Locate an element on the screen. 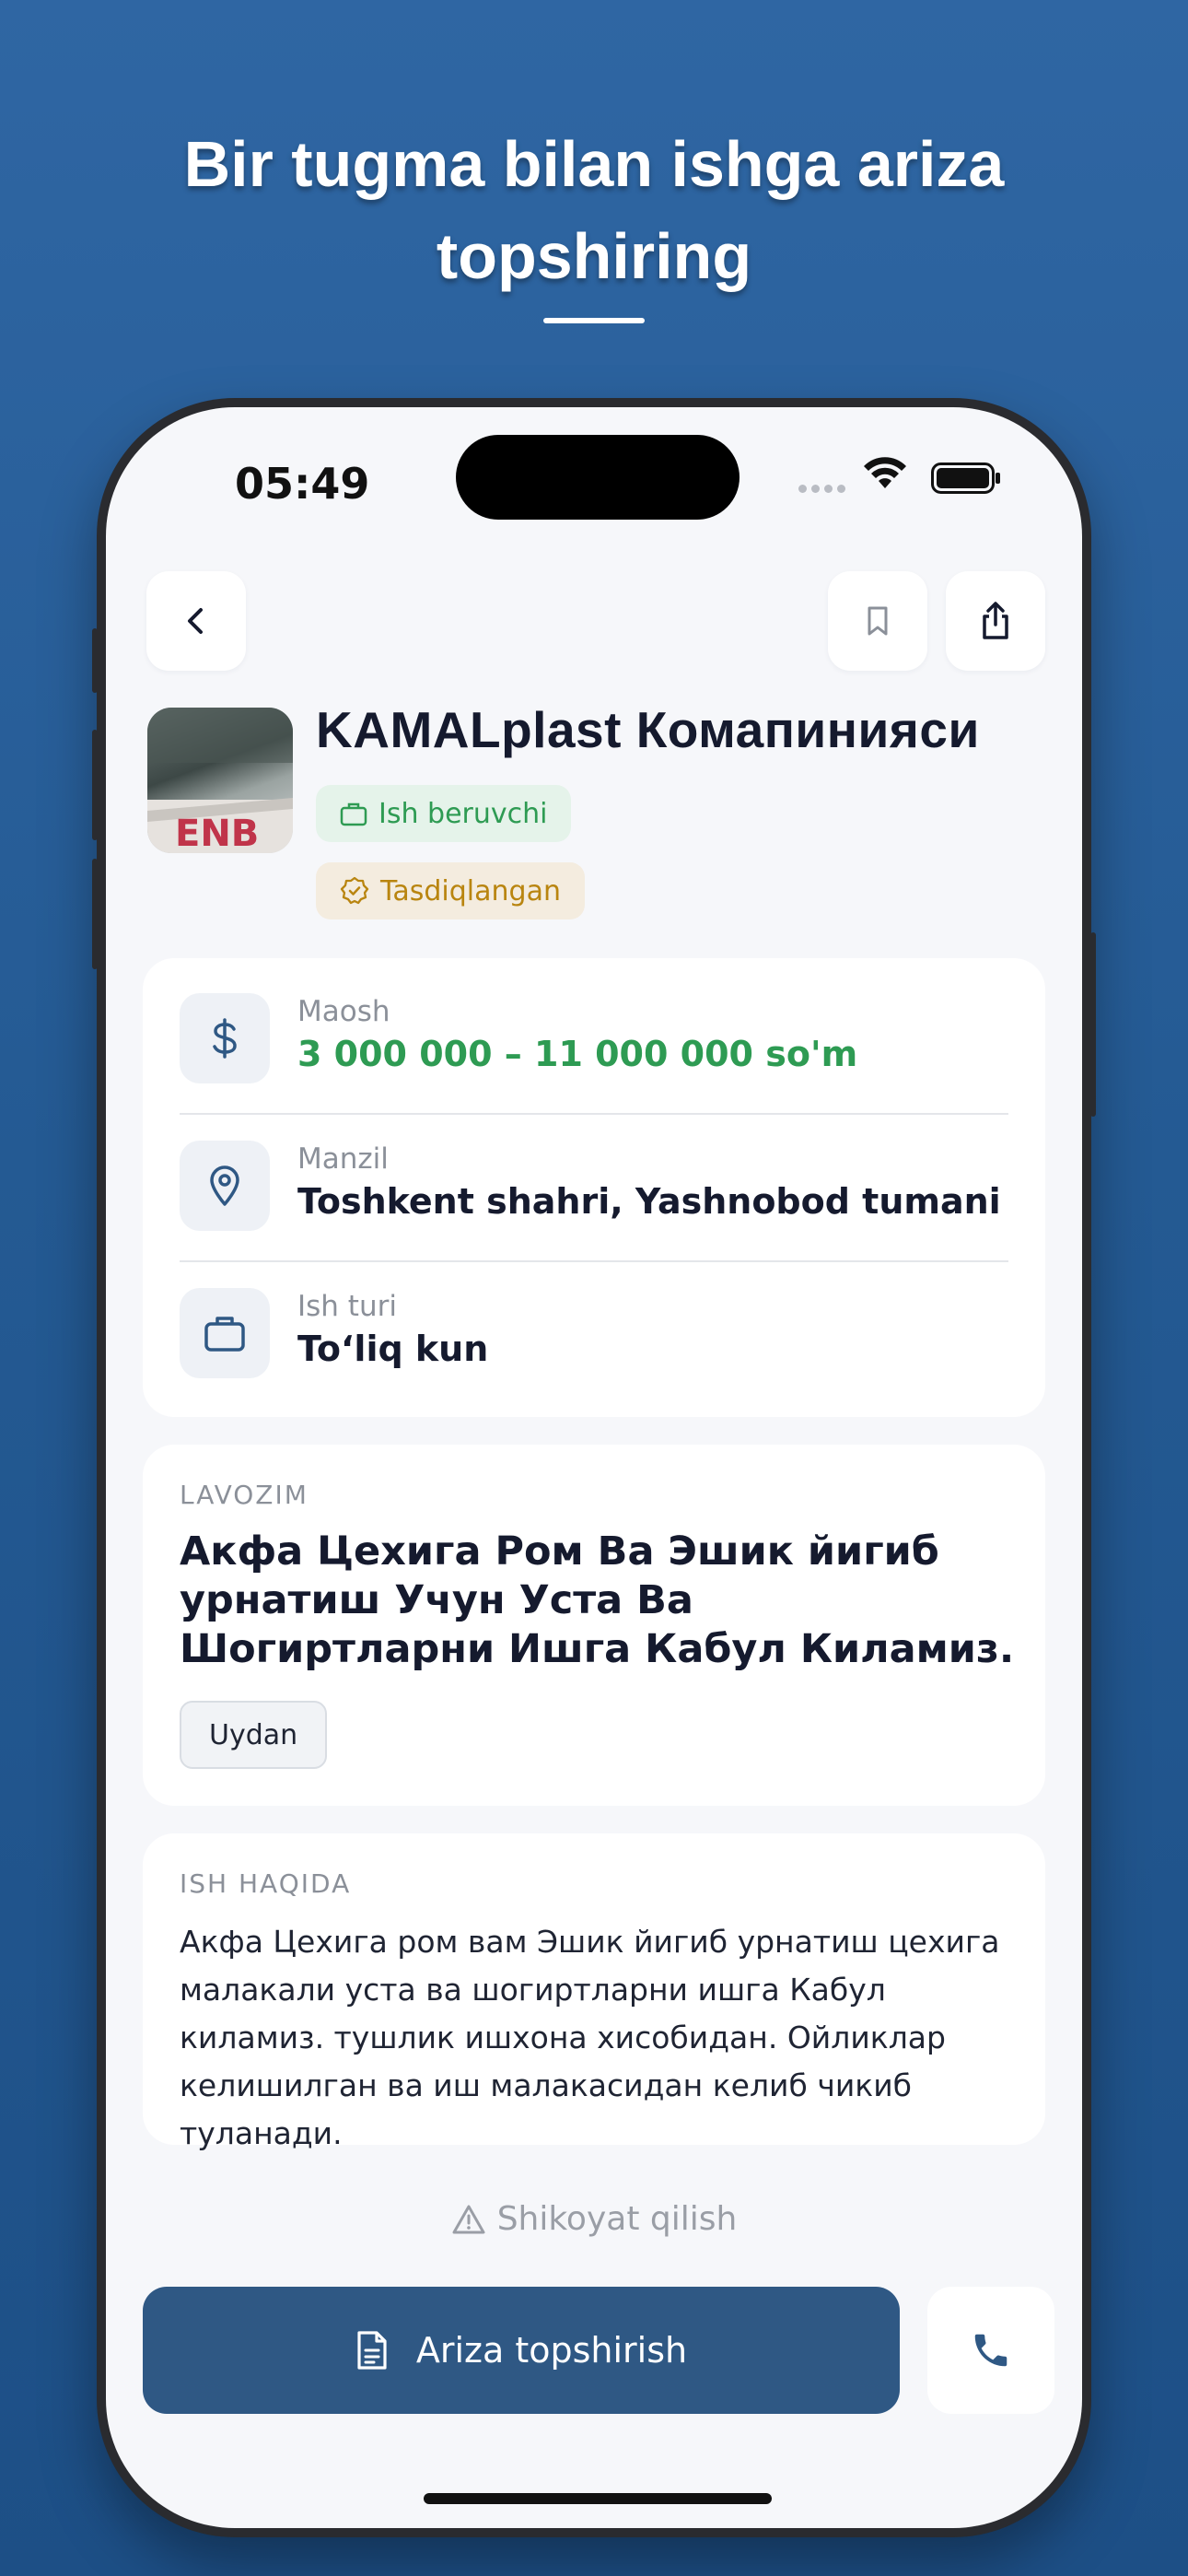 The height and width of the screenshot is (2576, 1188). headline-underline is located at coordinates (594, 320).